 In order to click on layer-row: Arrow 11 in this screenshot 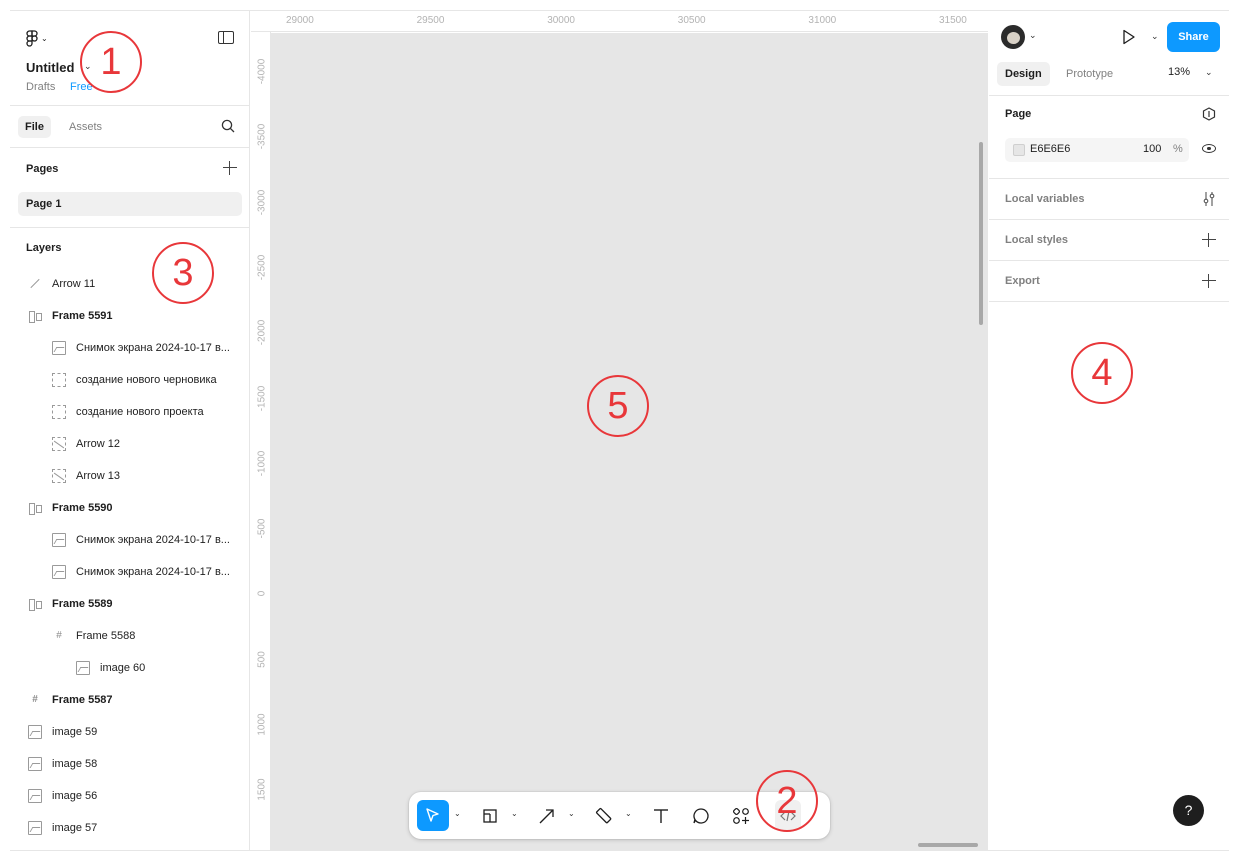, I will do `click(129, 284)`.